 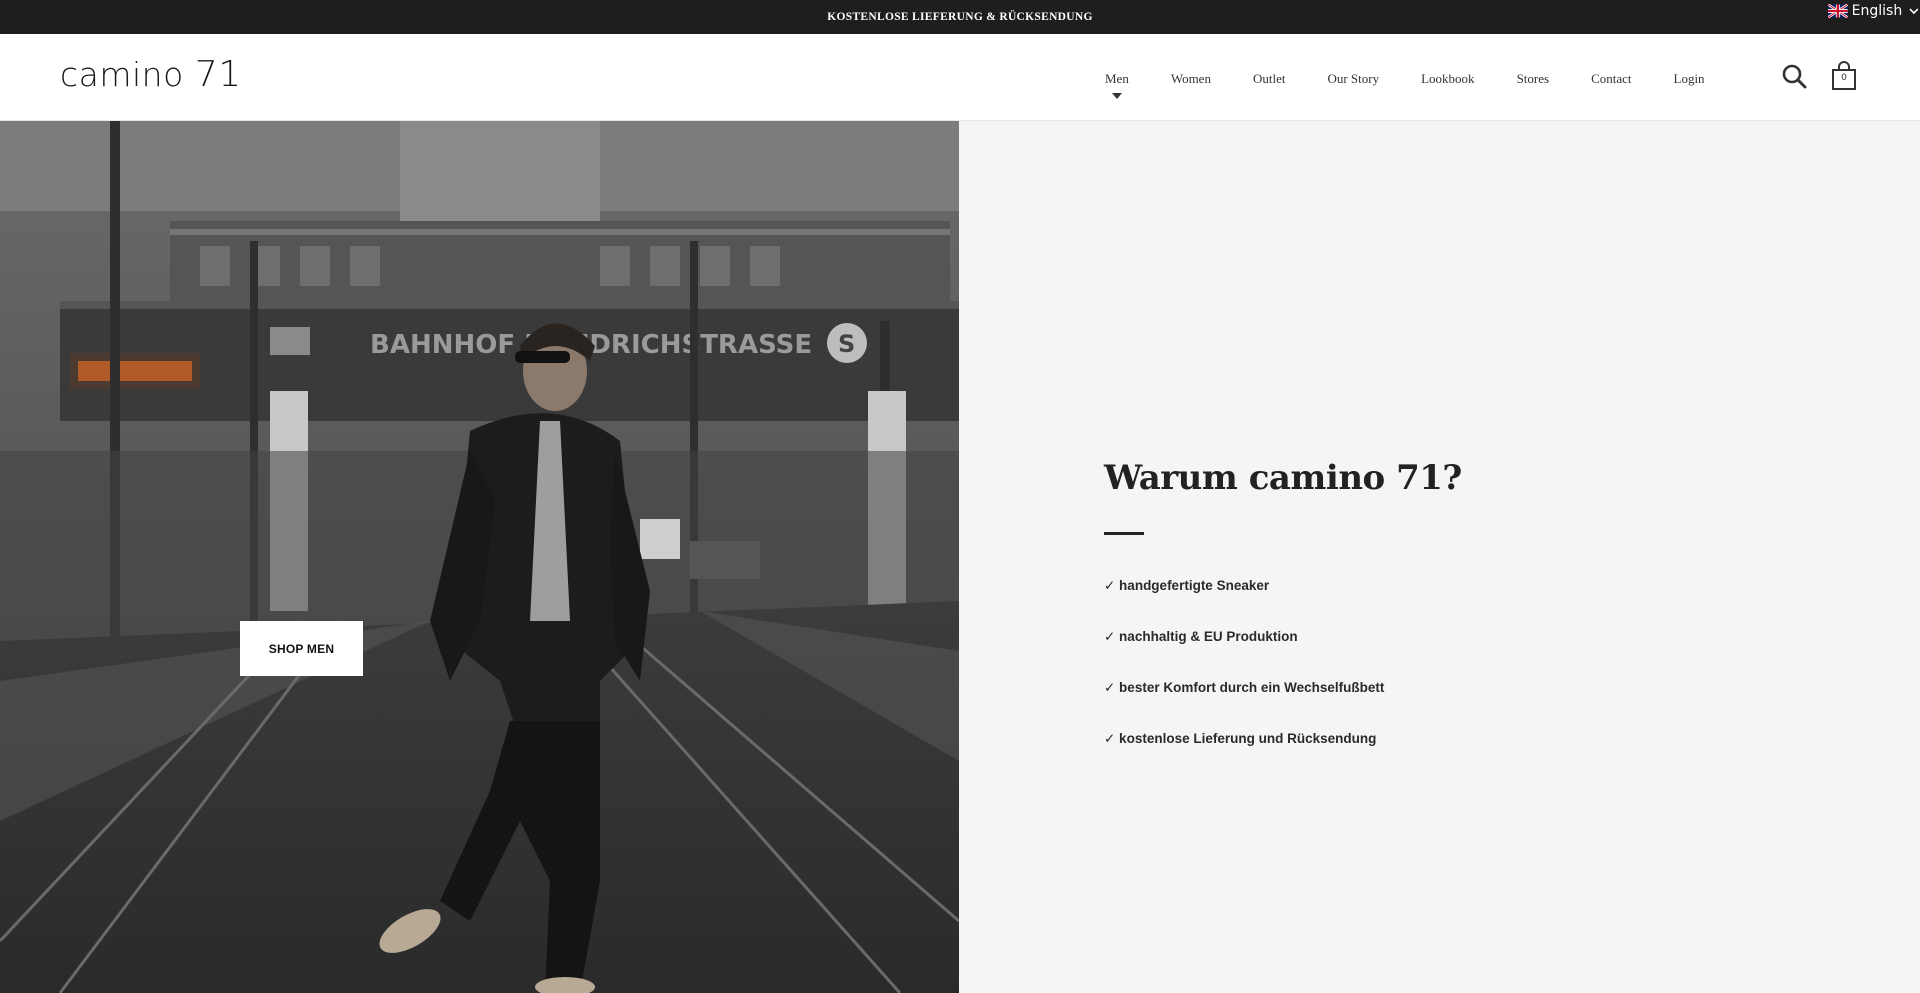 I want to click on nav-item-our-story: Our Story, so click(x=1353, y=79).